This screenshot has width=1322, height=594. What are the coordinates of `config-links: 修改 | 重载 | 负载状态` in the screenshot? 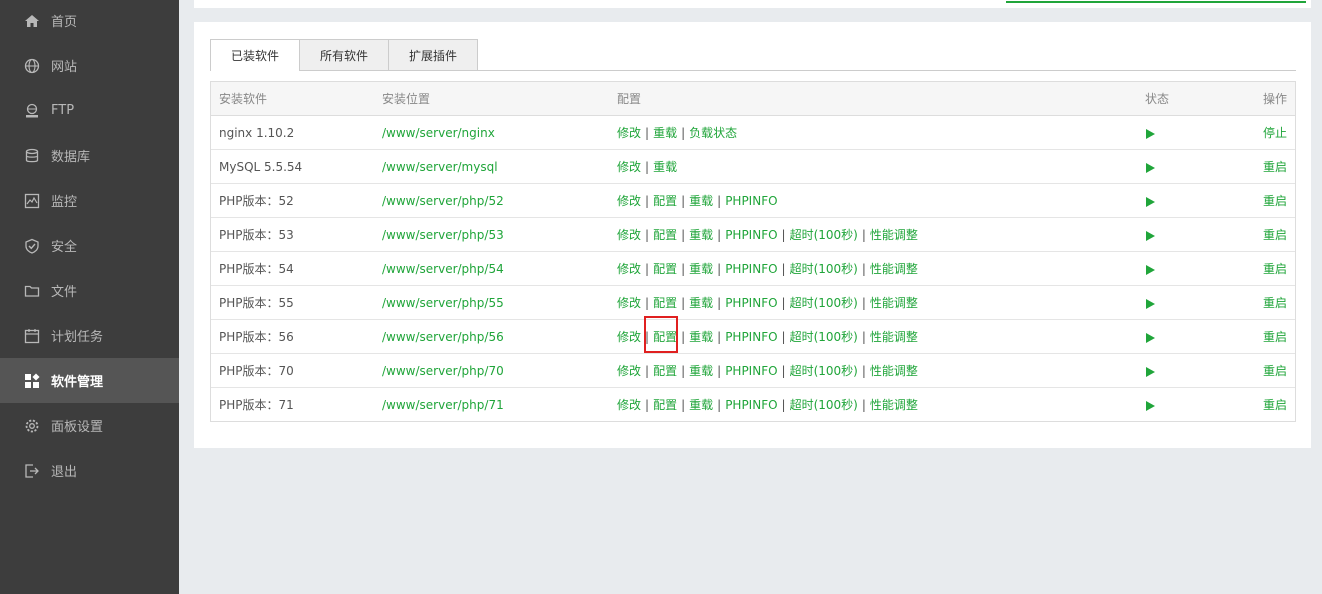 It's located at (677, 132).